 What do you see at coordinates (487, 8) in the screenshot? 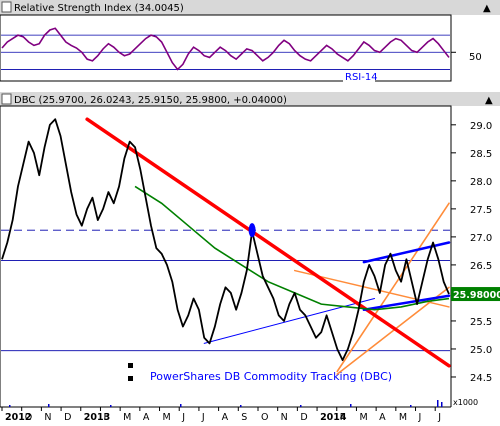
I see `rsi-scroll-up-icon: ▲` at bounding box center [487, 8].